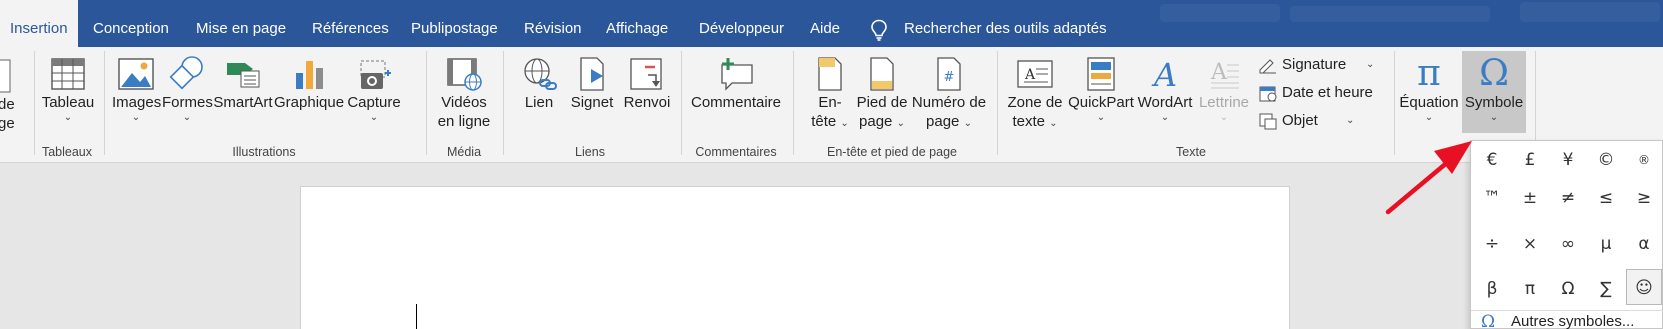 This screenshot has height=329, width=1663. Describe the element at coordinates (882, 74) in the screenshot. I see `footer-icon` at that location.